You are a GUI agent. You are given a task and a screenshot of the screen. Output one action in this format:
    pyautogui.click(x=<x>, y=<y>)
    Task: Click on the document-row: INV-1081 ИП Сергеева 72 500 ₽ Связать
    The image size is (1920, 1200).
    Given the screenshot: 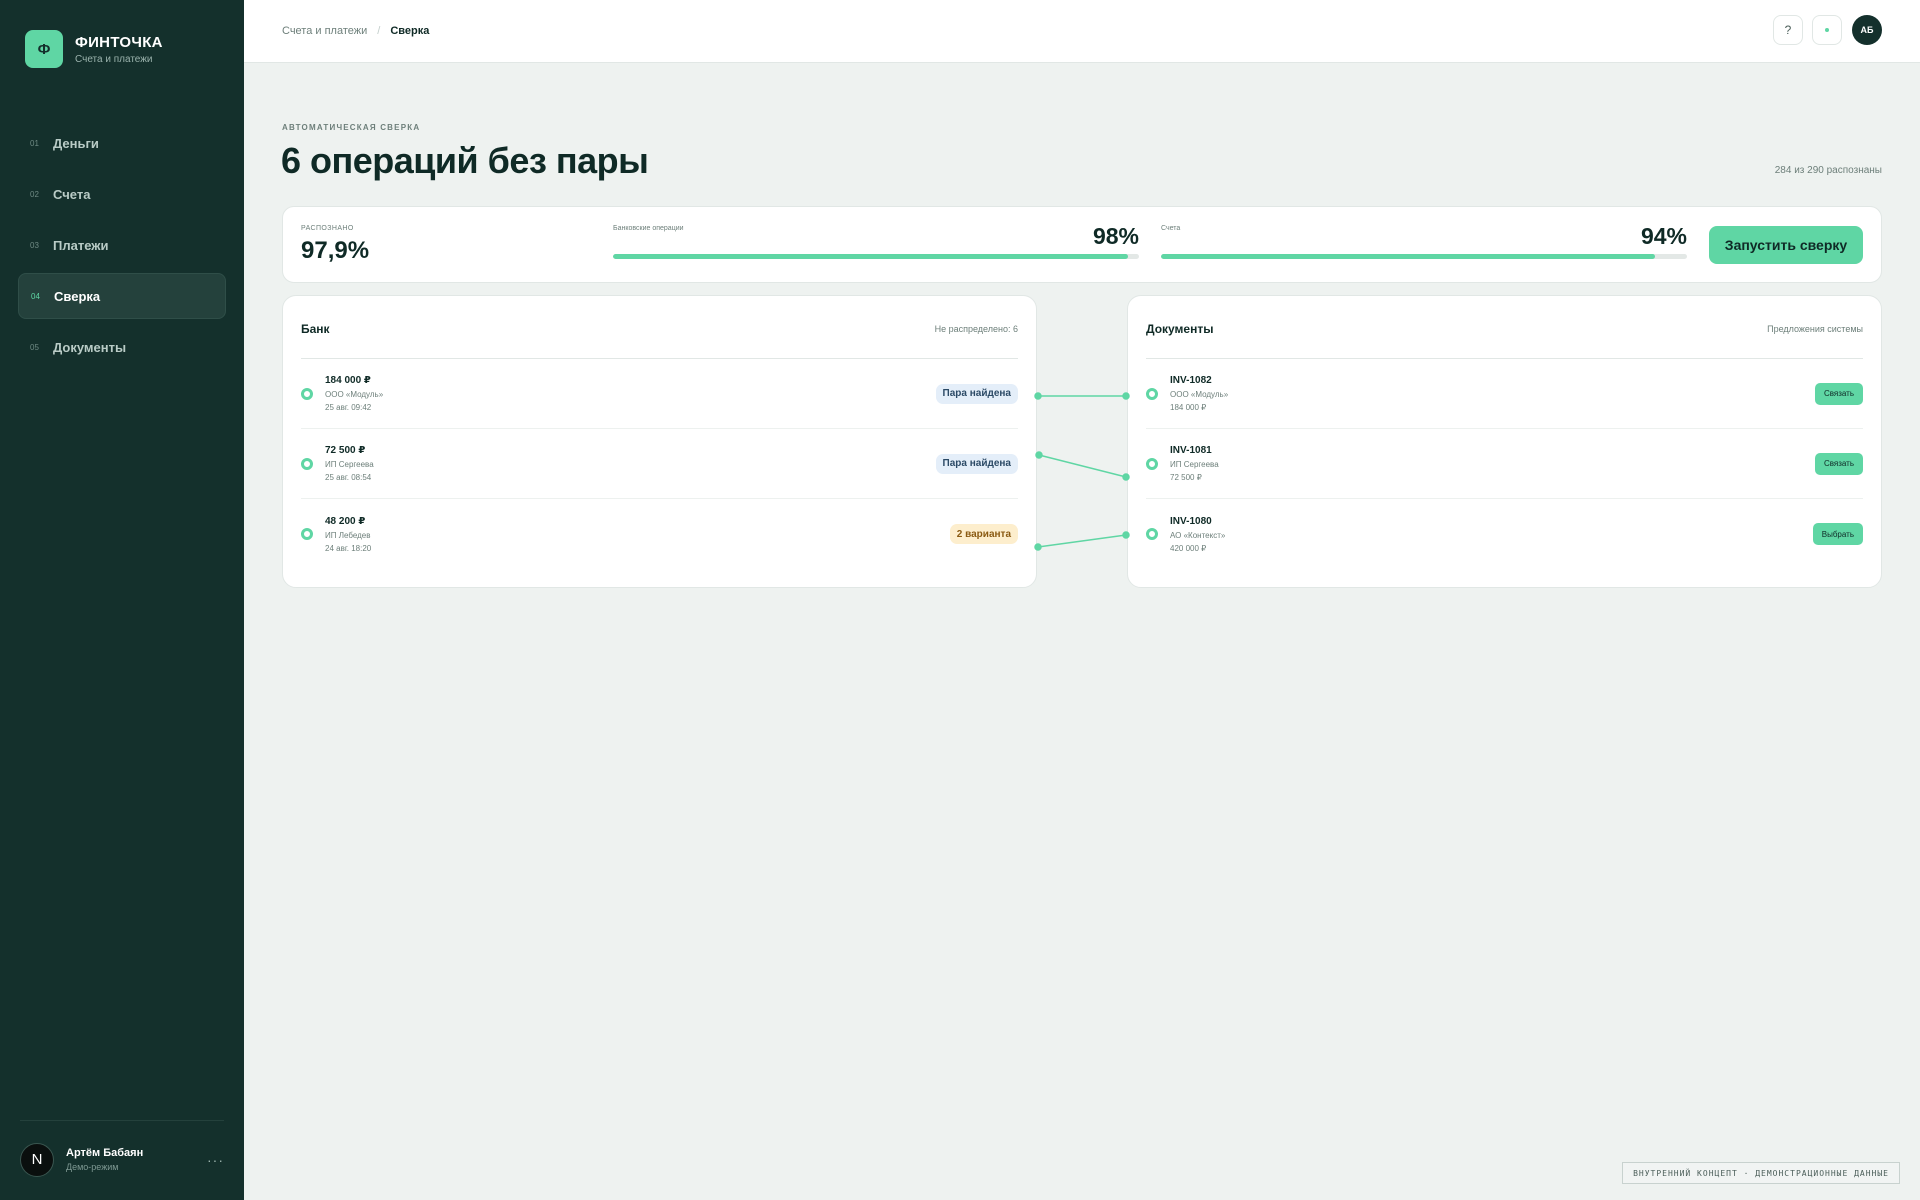 What is the action you would take?
    pyautogui.click(x=1504, y=464)
    